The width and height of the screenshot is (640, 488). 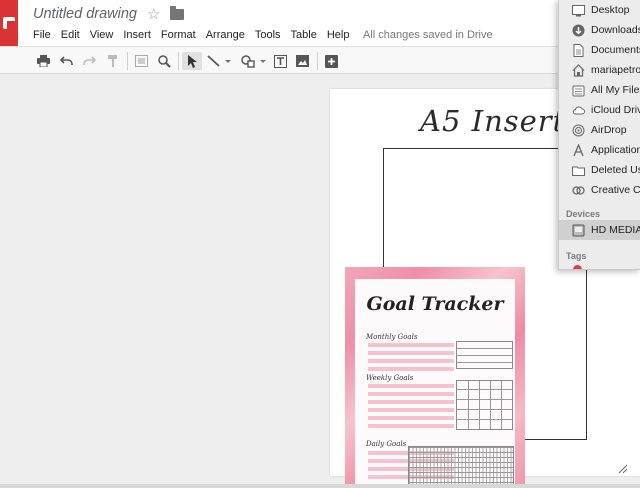 I want to click on zoom-icon, so click(x=164, y=61).